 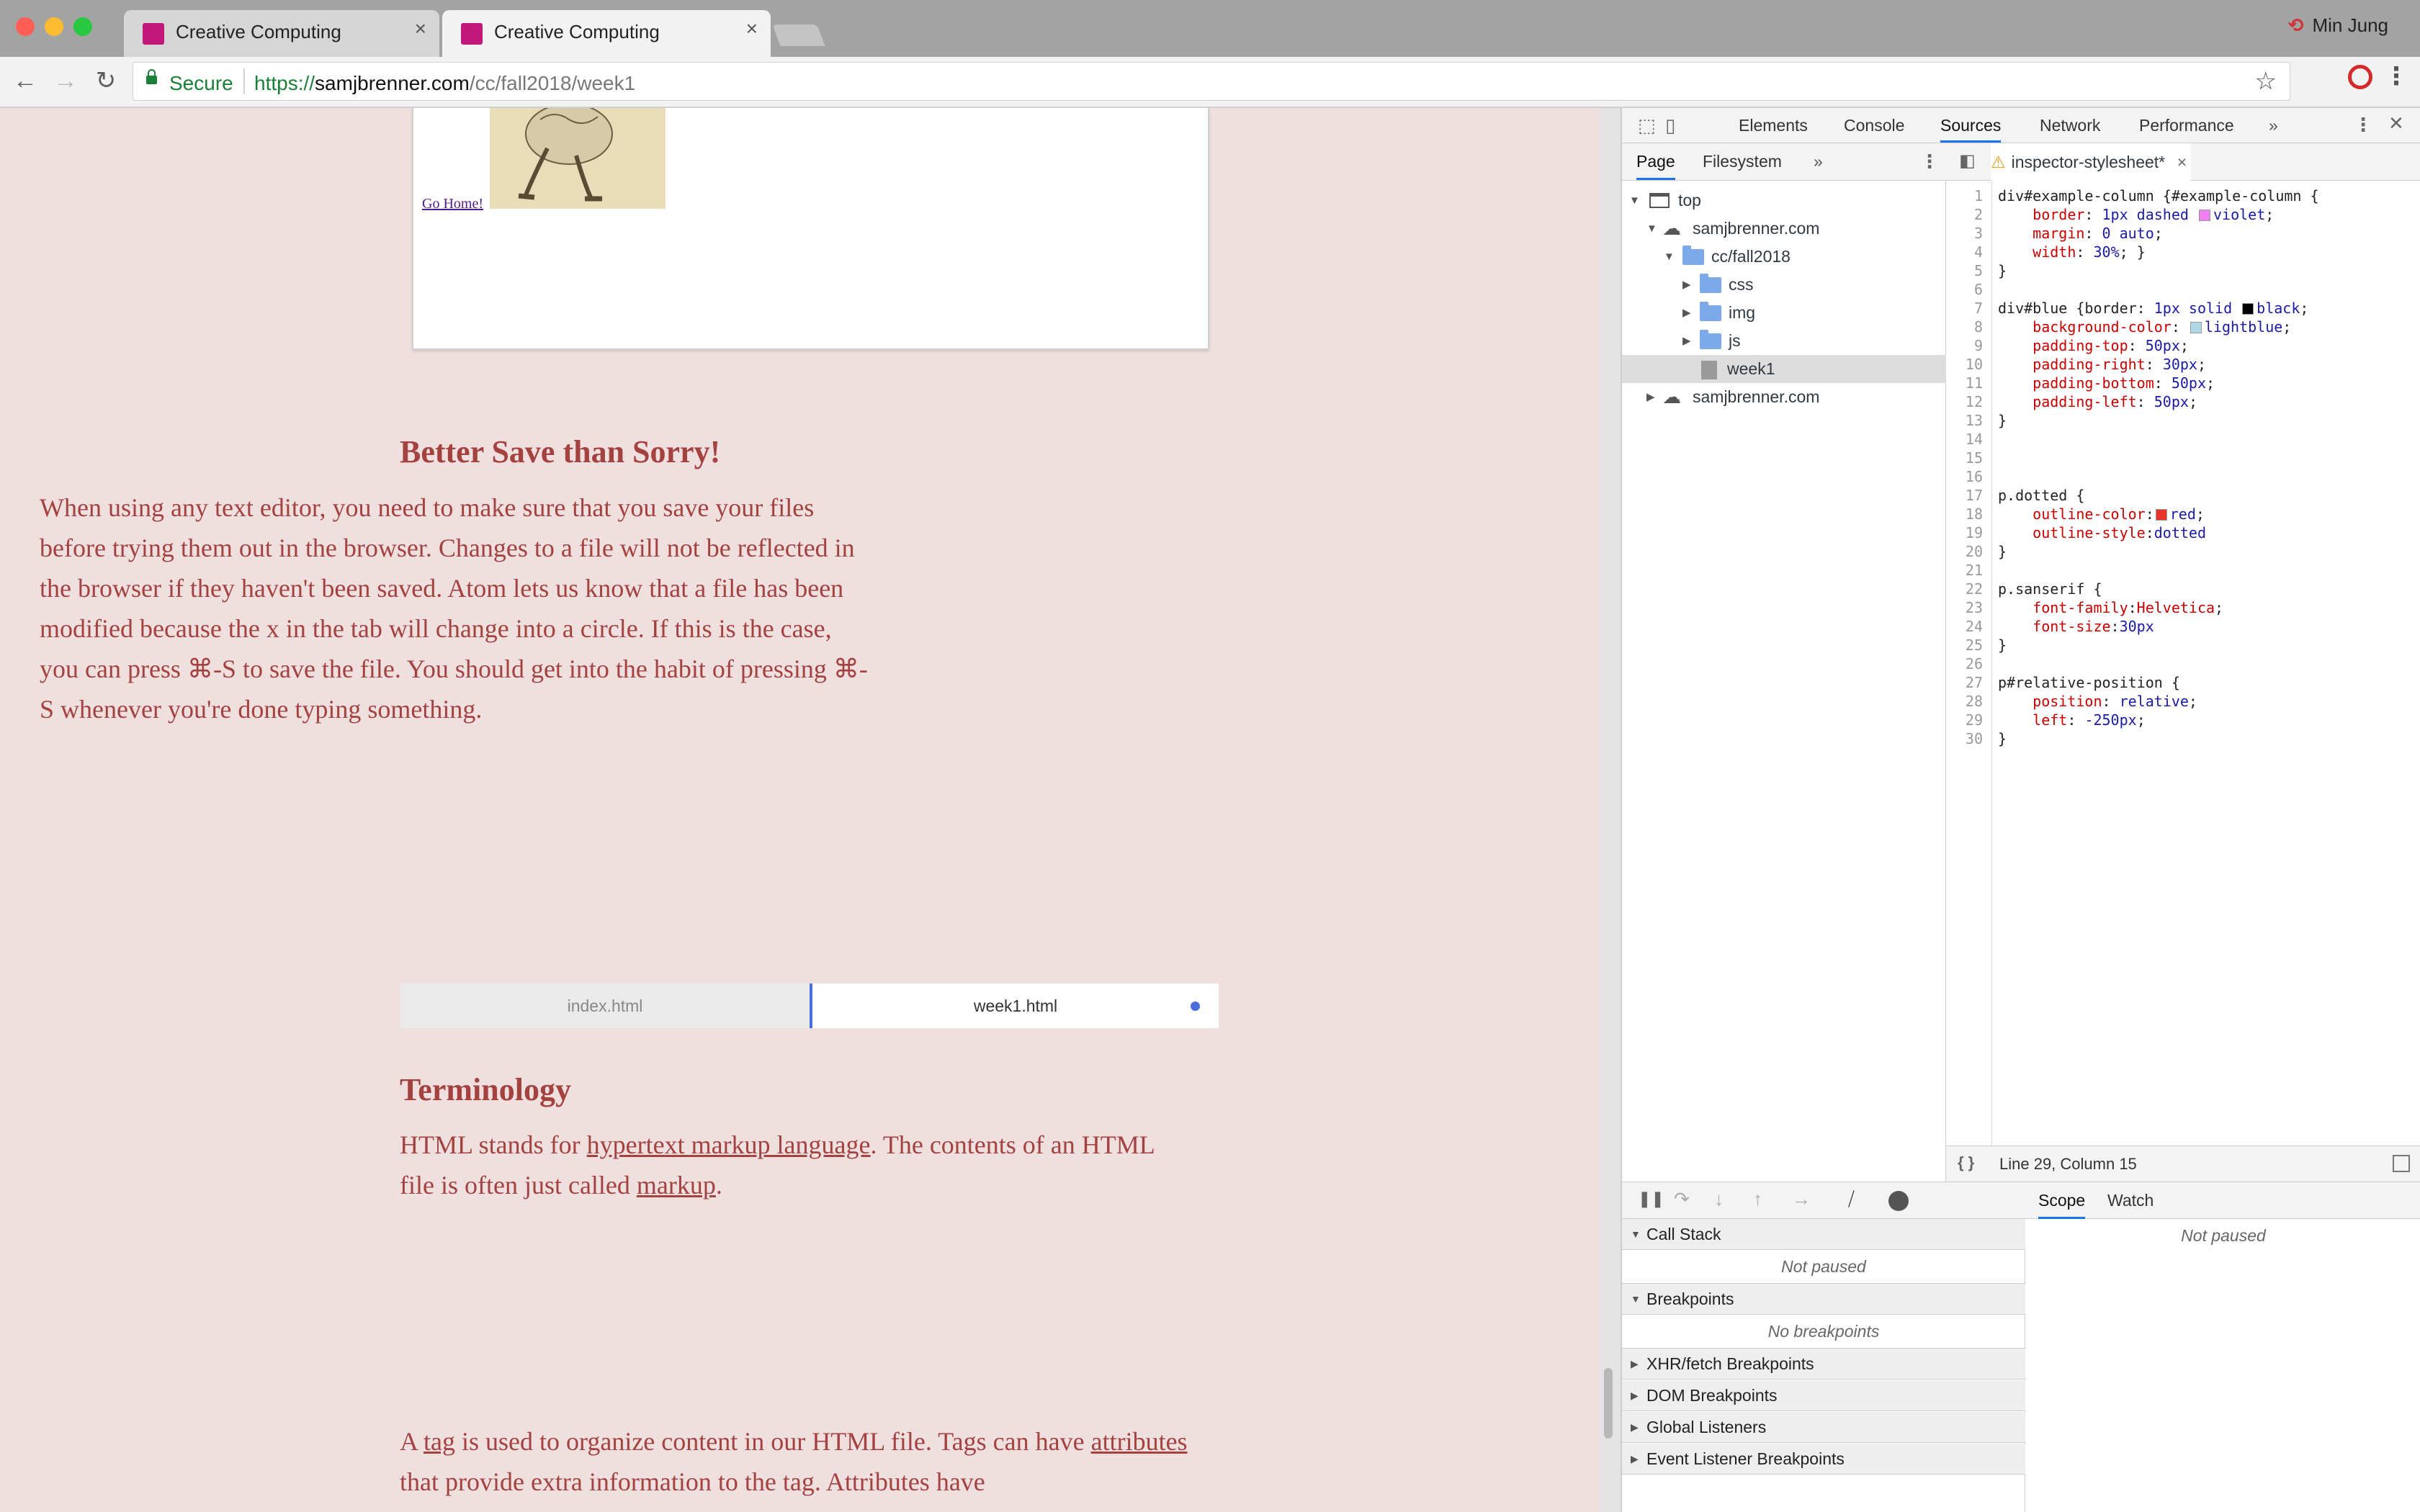 What do you see at coordinates (1801, 1199) in the screenshot?
I see `step-icon: →` at bounding box center [1801, 1199].